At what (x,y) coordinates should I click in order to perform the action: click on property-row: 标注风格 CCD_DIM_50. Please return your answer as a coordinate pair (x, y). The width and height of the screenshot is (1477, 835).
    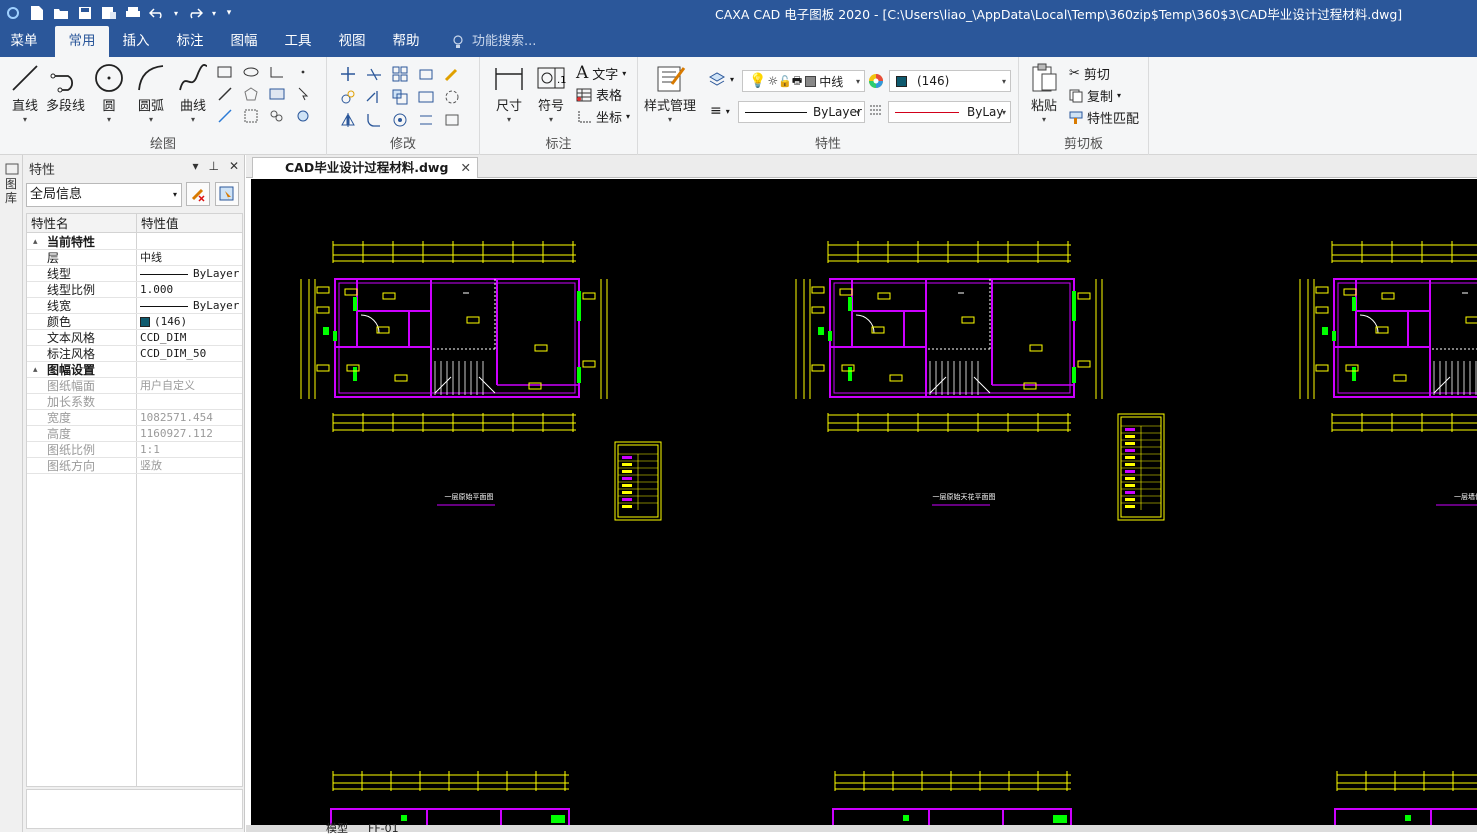
    Looking at the image, I should click on (134, 354).